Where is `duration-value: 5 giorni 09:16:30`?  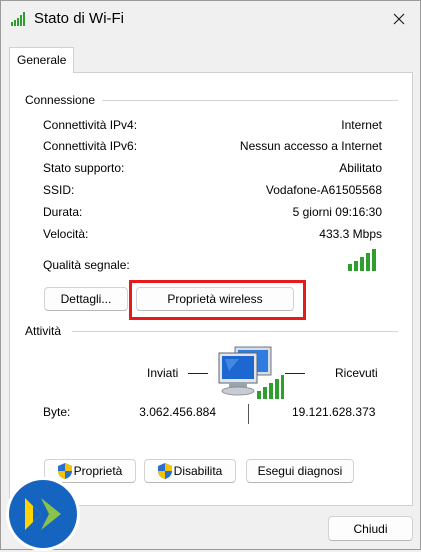
duration-value: 5 giorni 09:16:30 is located at coordinates (337, 212).